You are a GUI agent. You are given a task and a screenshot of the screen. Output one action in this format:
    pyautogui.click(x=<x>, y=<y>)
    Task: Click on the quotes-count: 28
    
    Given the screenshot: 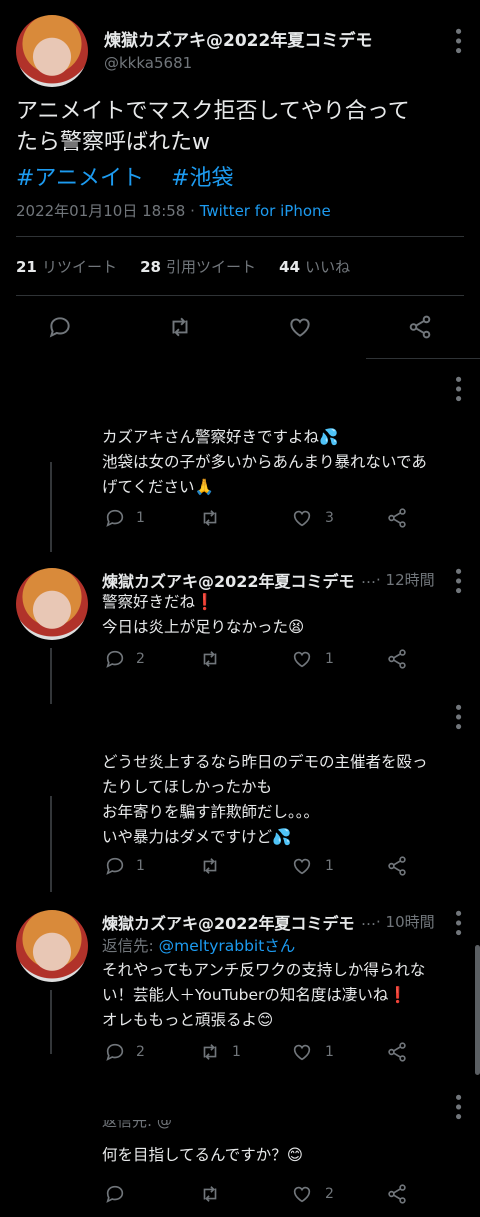 What is the action you would take?
    pyautogui.click(x=150, y=267)
    